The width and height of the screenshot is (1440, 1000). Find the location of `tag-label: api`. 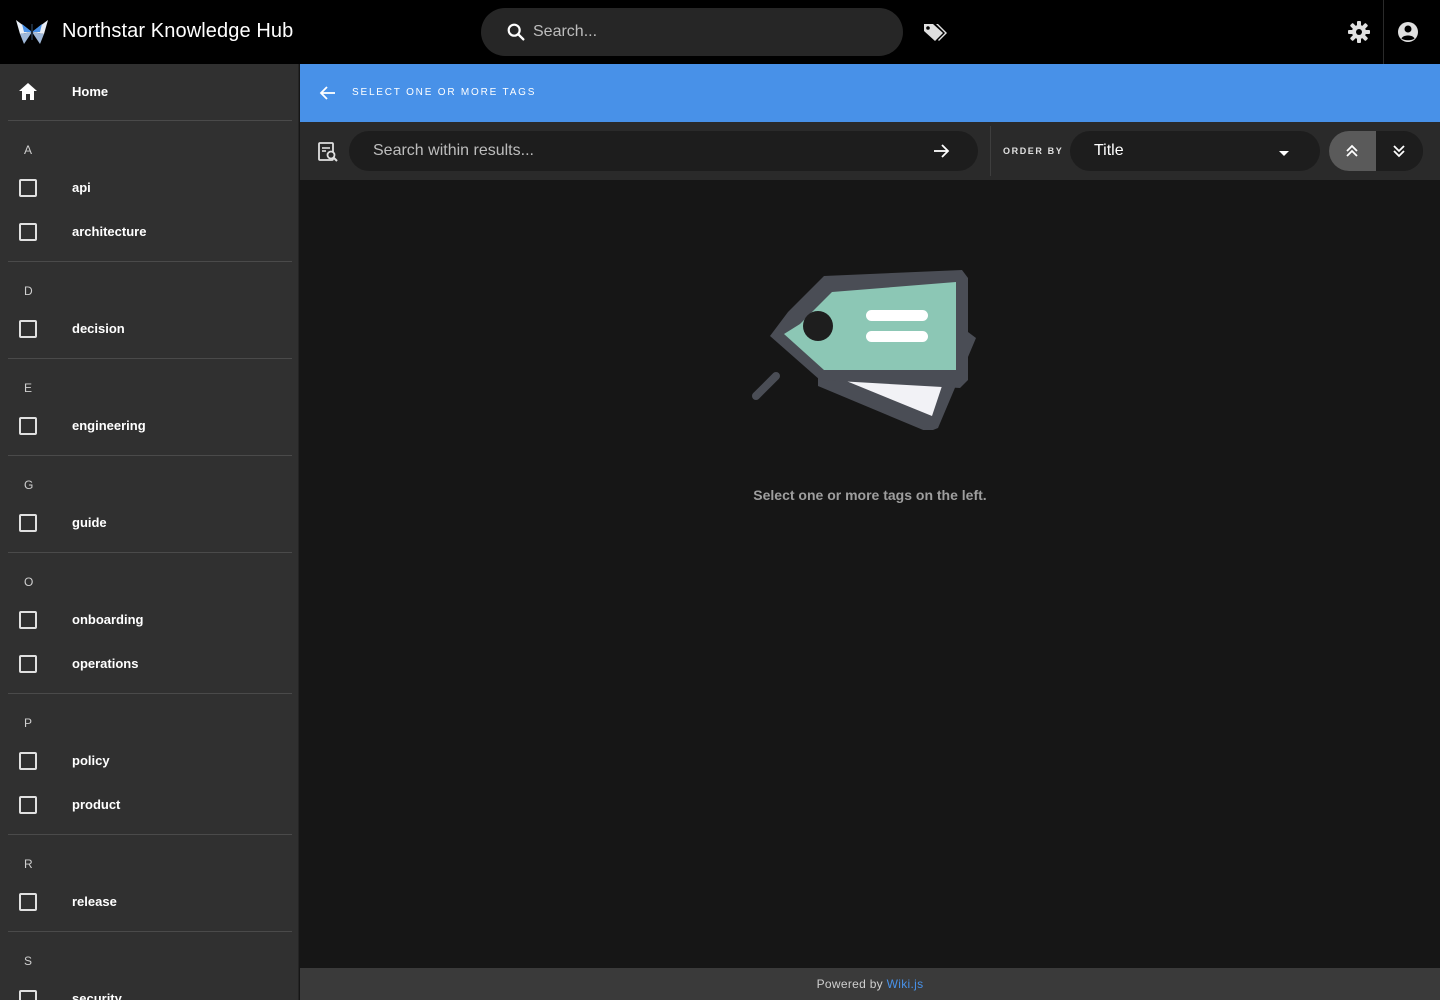

tag-label: api is located at coordinates (81, 187).